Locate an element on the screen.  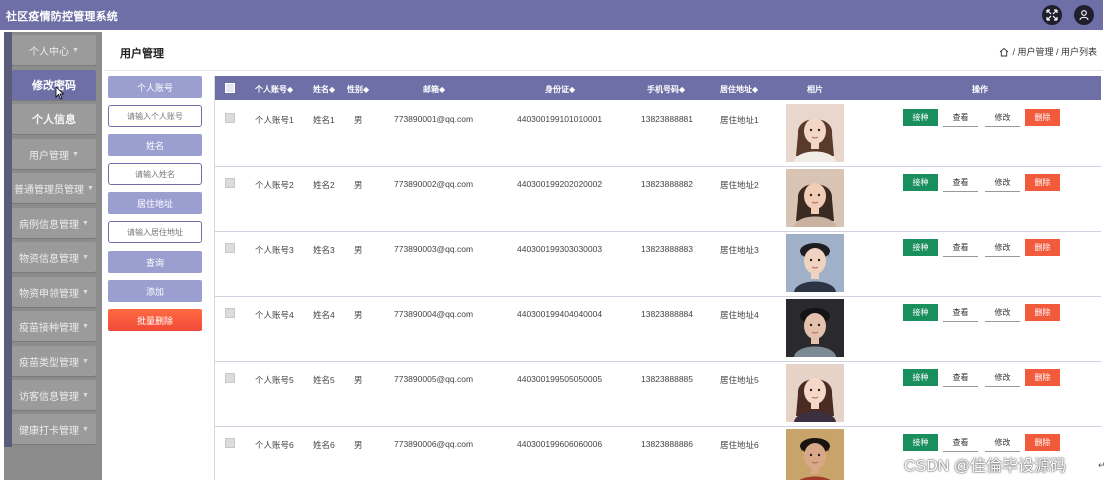
breadcrumb-path: / 用户管理 / 用户列表 is located at coordinates (1054, 51).